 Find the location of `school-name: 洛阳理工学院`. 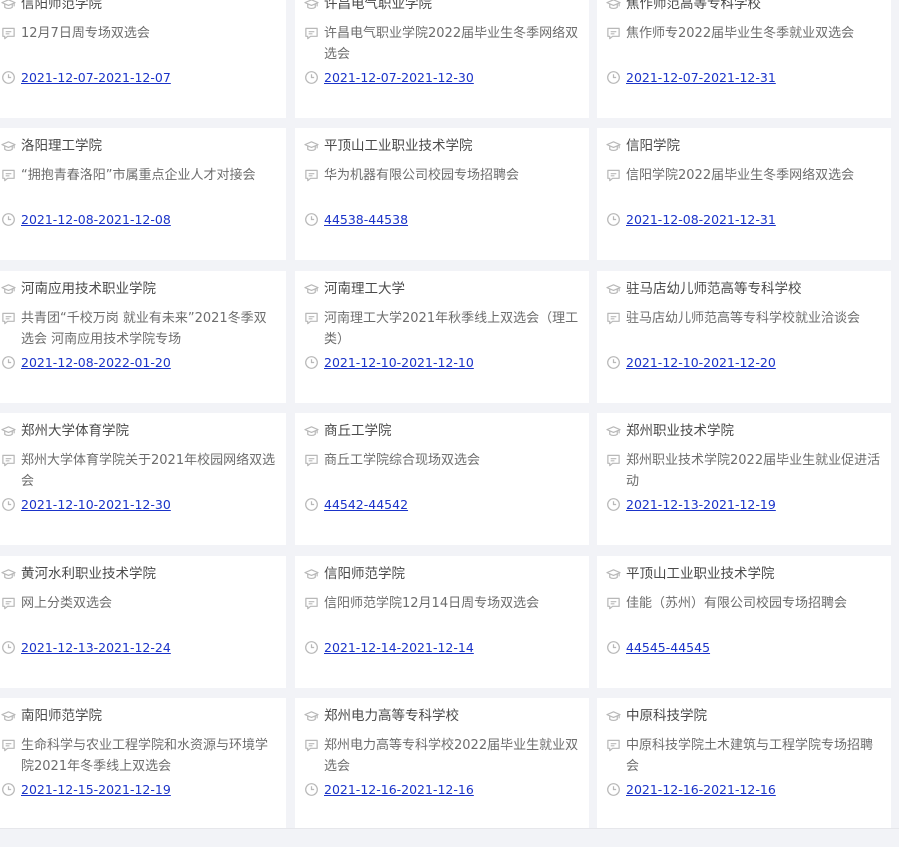

school-name: 洛阳理工学院 is located at coordinates (148, 146).